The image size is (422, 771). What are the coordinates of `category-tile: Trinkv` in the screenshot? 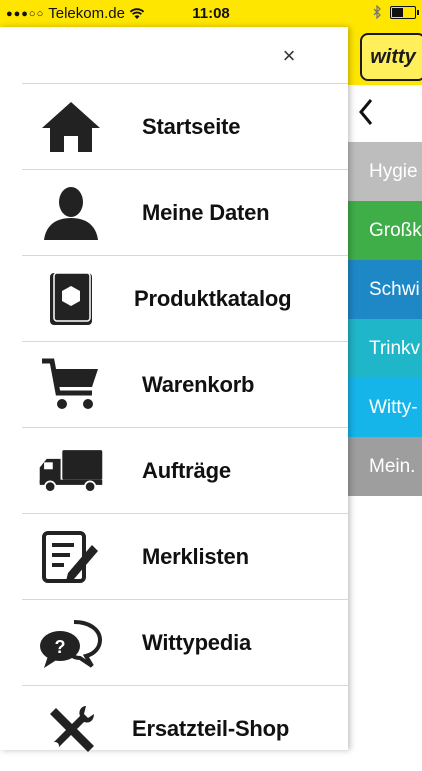 It's located at (385, 348).